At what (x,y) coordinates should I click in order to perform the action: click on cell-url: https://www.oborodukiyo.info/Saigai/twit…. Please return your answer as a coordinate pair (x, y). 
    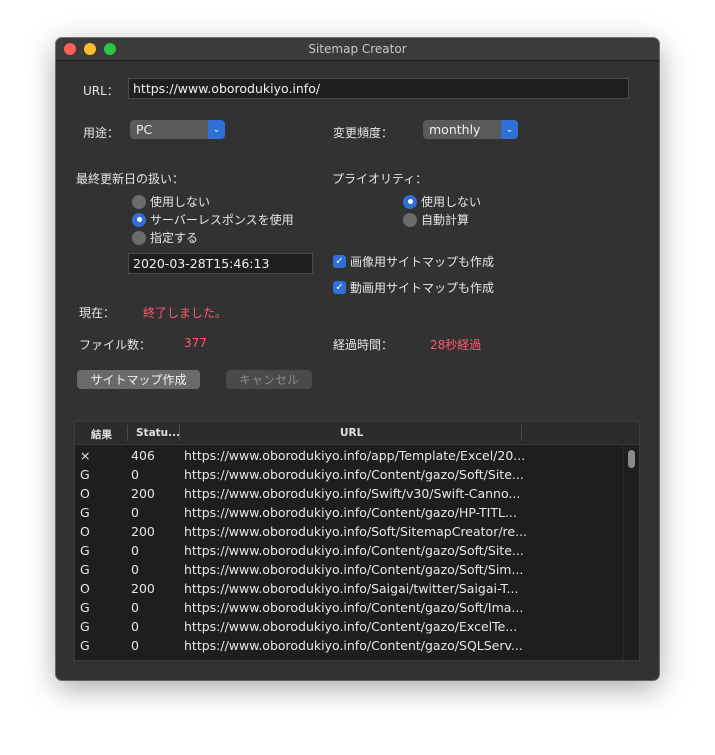
    Looking at the image, I should click on (351, 588).